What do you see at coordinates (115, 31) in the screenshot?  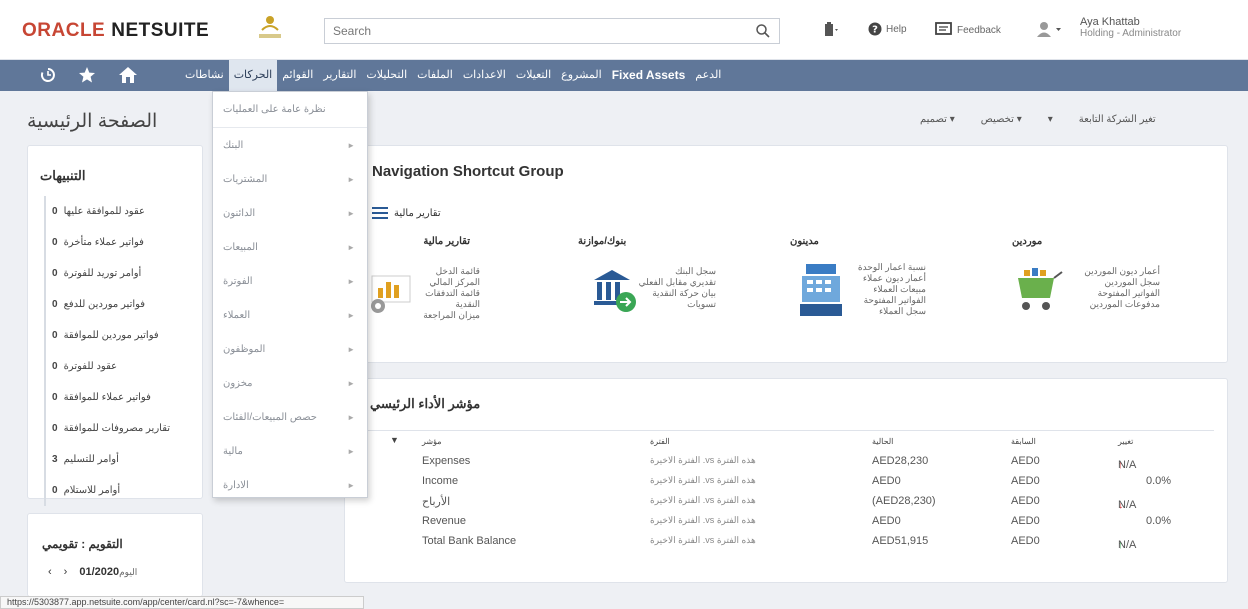 I see `oracle-netsuite-logo: ORACLE NETSUITE` at bounding box center [115, 31].